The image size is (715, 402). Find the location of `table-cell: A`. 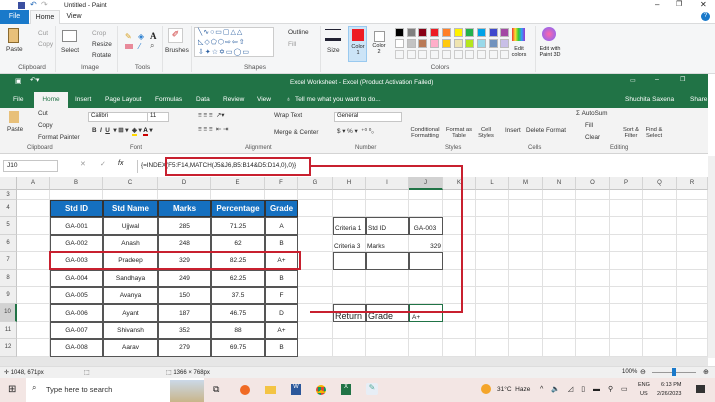

table-cell: A is located at coordinates (281, 226).